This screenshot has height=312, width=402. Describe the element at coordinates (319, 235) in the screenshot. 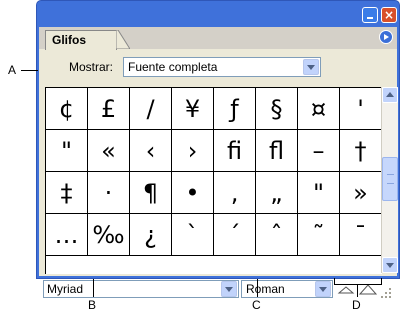

I see `glyph-cell: ˜` at that location.